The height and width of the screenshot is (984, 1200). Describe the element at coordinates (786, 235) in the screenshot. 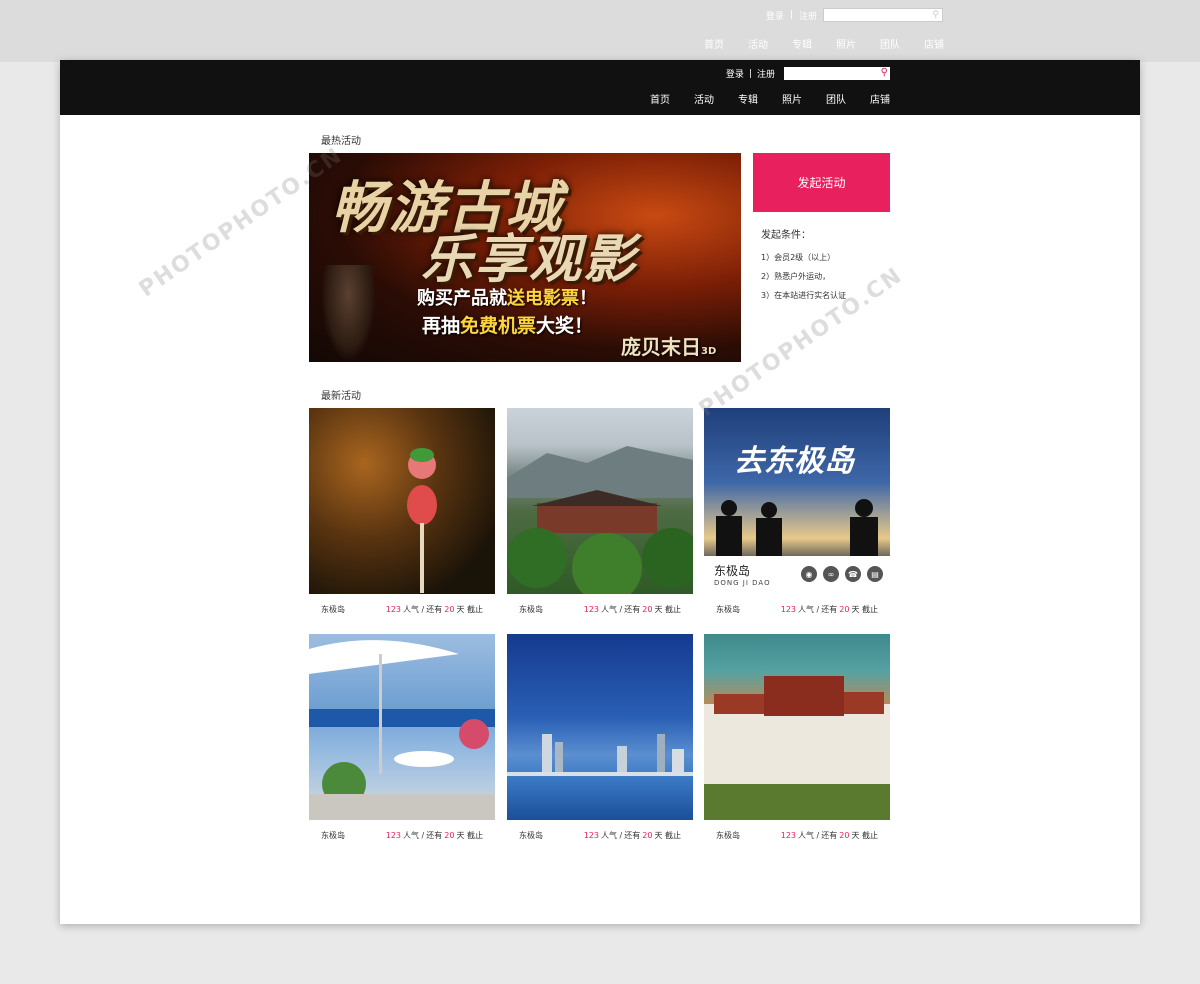

I see `conditions-title: 发起条件：` at that location.